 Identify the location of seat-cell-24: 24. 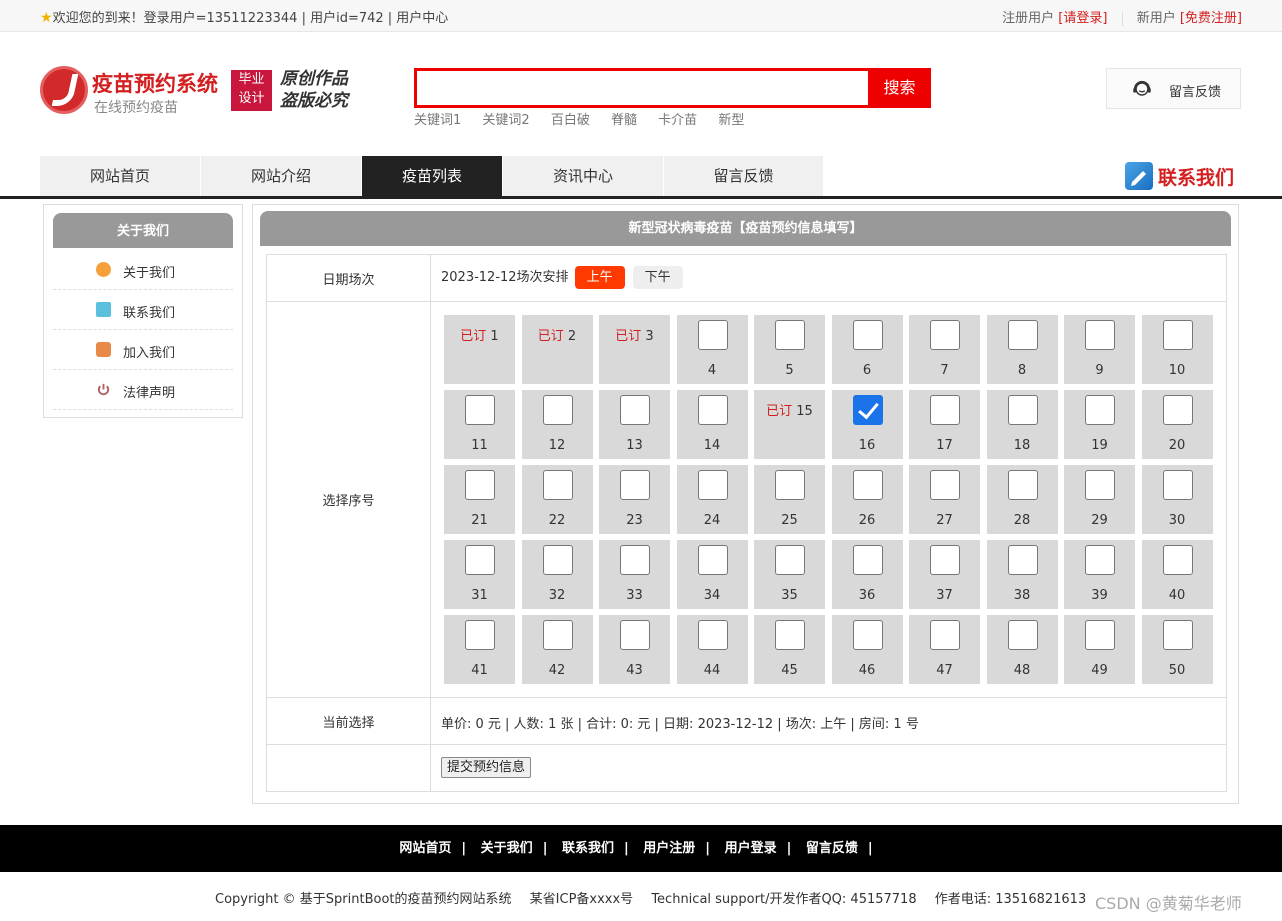
(712, 499).